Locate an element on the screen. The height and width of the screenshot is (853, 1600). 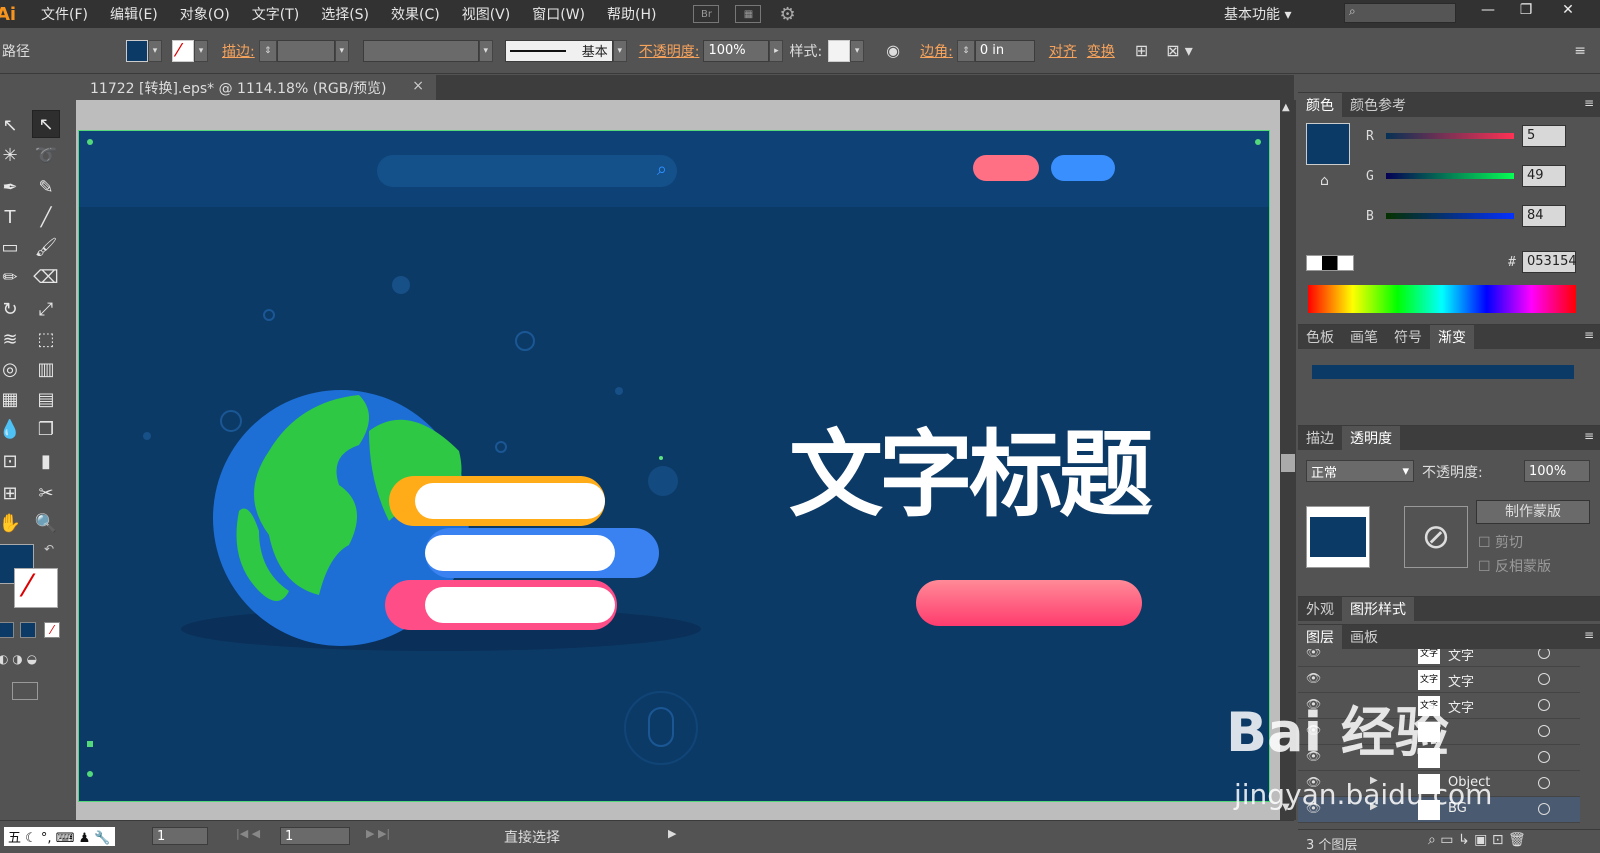
tab-appearance: 外观 is located at coordinates (1320, 609).